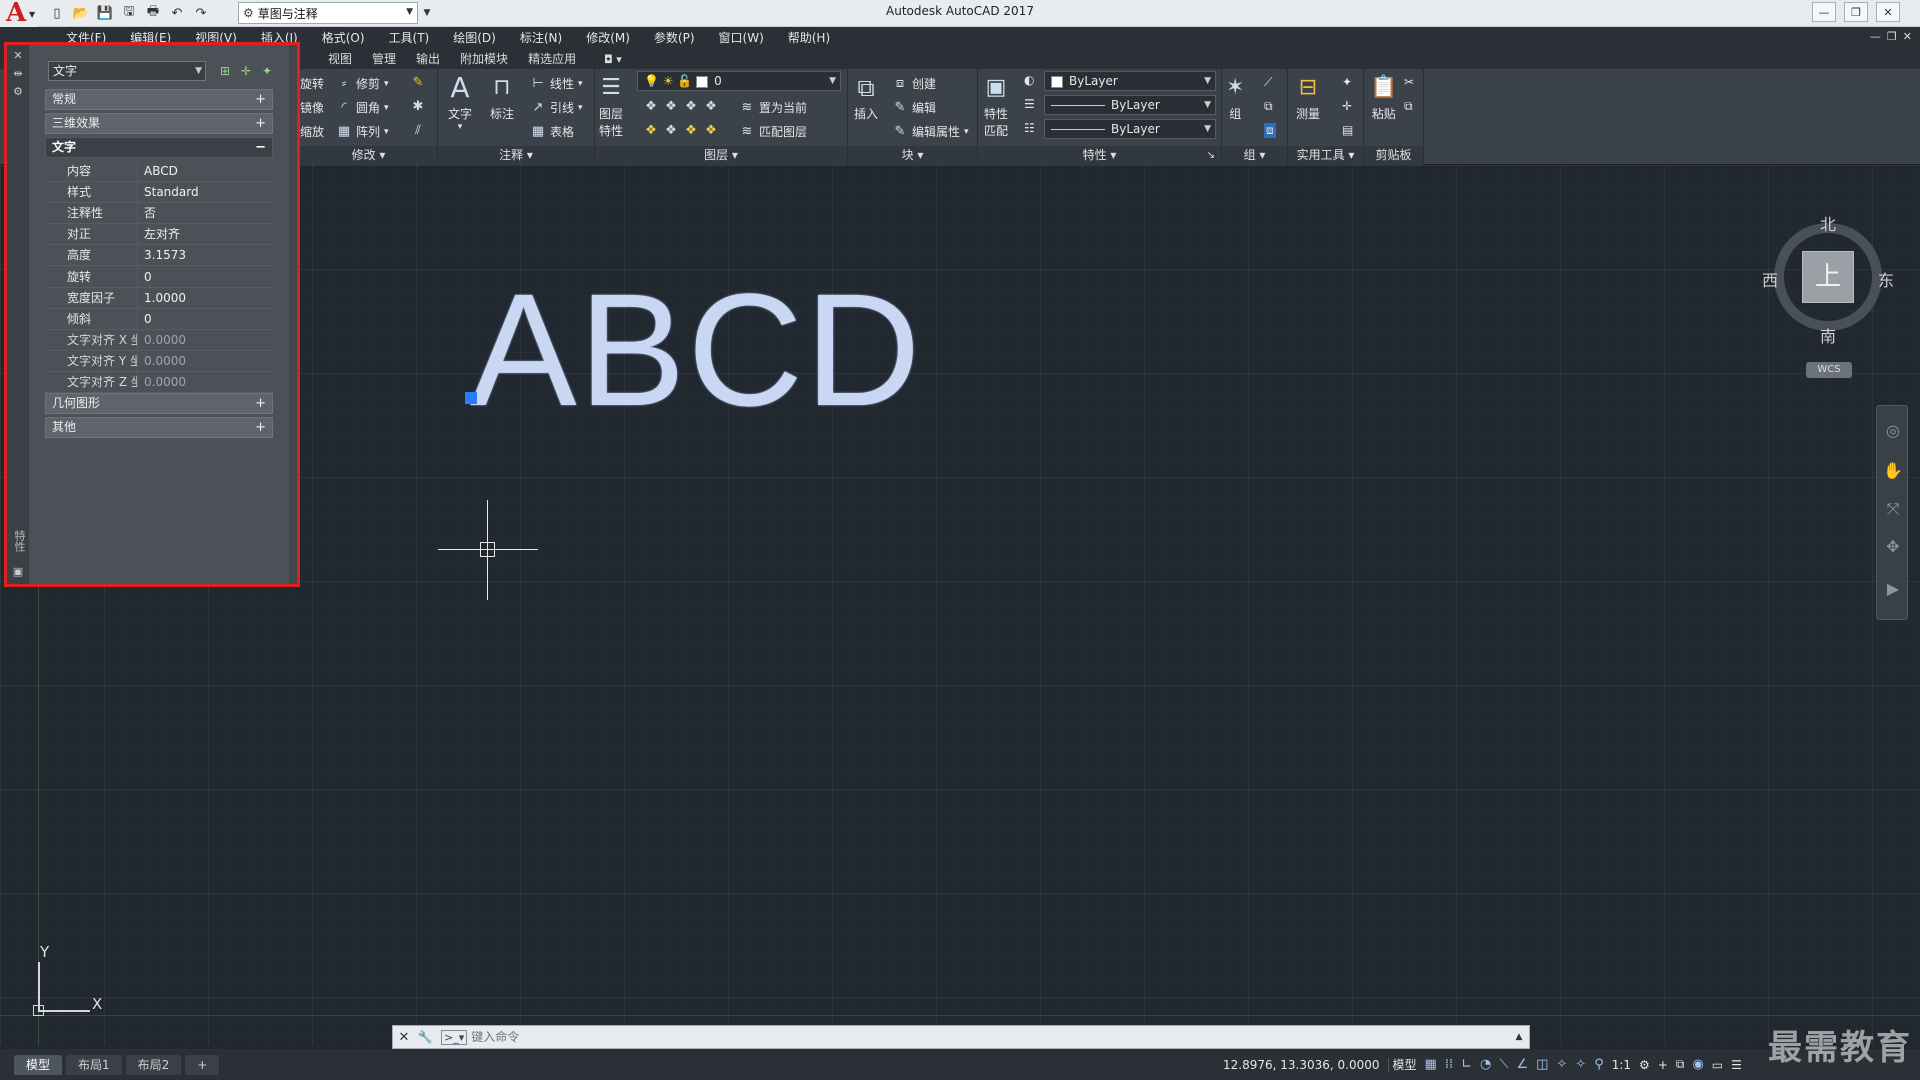 Image resolution: width=1920 pixels, height=1080 pixels. What do you see at coordinates (1254, 155) in the screenshot?
I see `groups-panel-title: 组 ▾` at bounding box center [1254, 155].